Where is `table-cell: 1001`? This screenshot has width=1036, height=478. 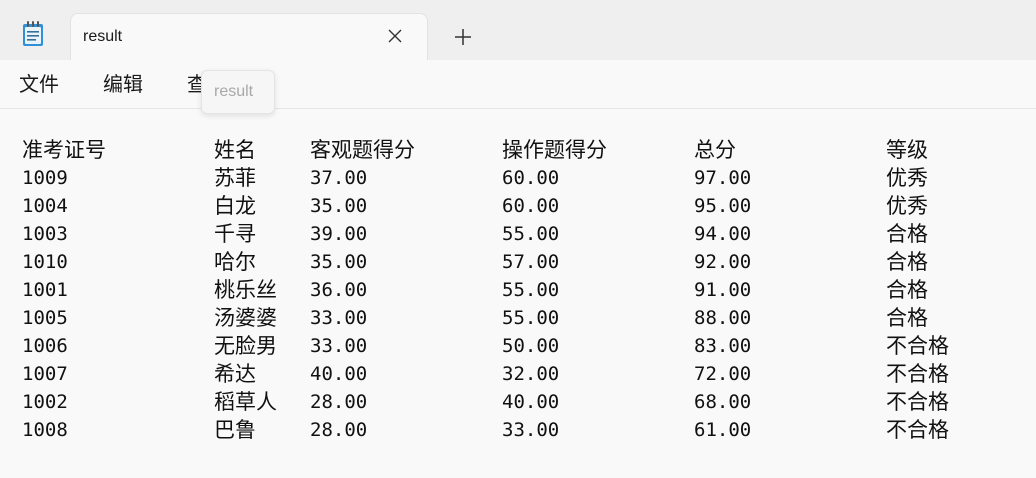
table-cell: 1001 is located at coordinates (45, 290).